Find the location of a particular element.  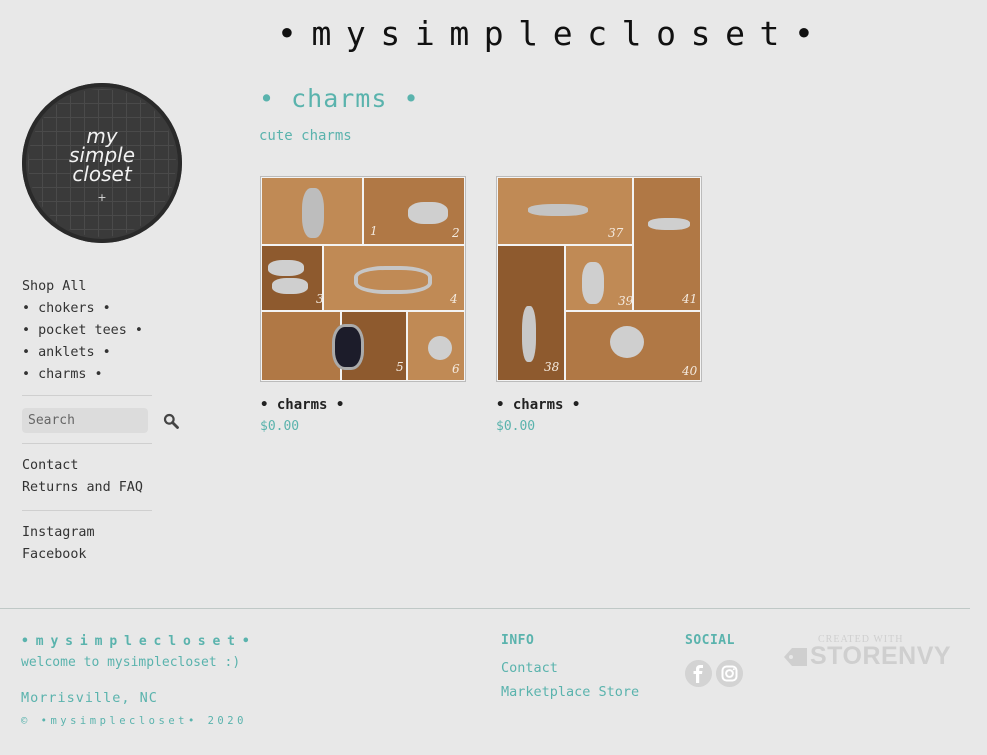

footer-link-marketplace: Marketplace Store is located at coordinates (570, 692).